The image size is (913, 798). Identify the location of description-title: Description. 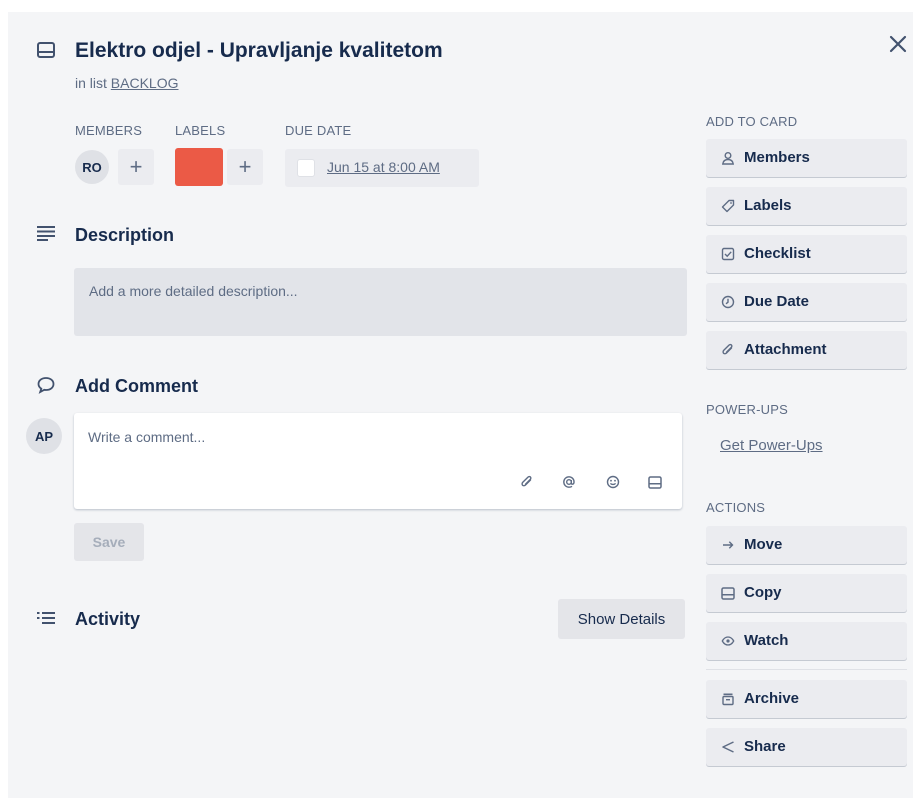
(125, 235).